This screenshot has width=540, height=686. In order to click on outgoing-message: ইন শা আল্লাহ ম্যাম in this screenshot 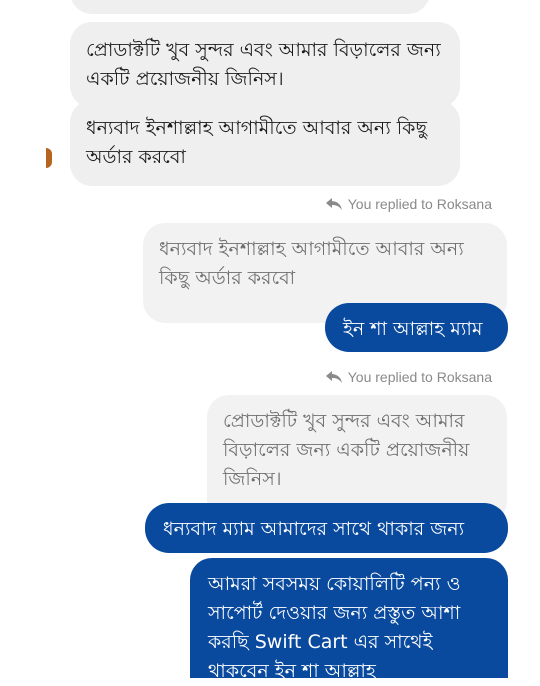, I will do `click(416, 327)`.